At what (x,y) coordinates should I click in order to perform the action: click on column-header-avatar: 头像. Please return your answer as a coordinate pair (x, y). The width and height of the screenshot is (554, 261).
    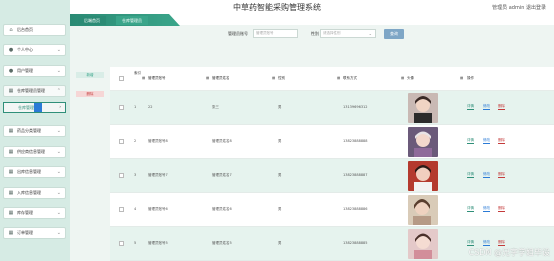
    Looking at the image, I should click on (410, 78).